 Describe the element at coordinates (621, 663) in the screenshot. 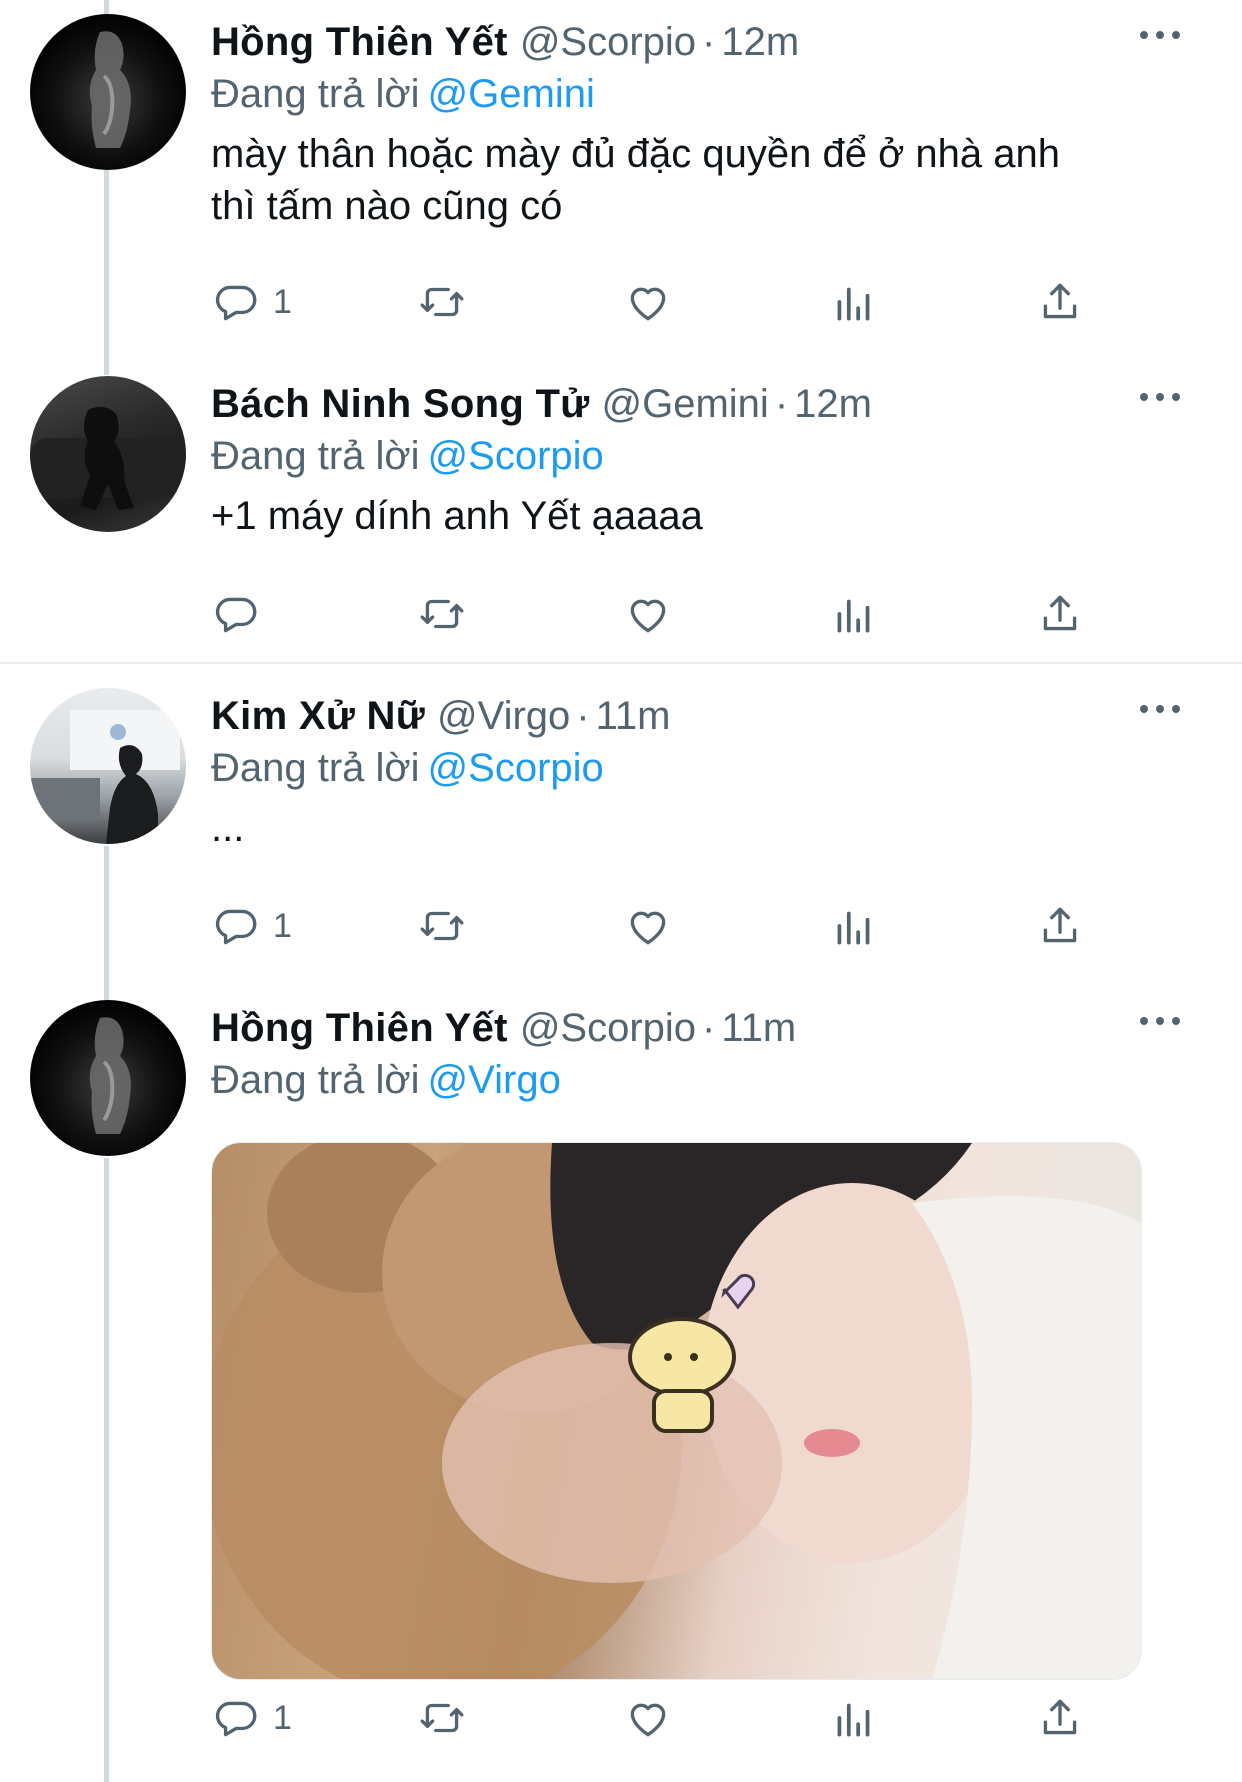

I see `divider` at that location.